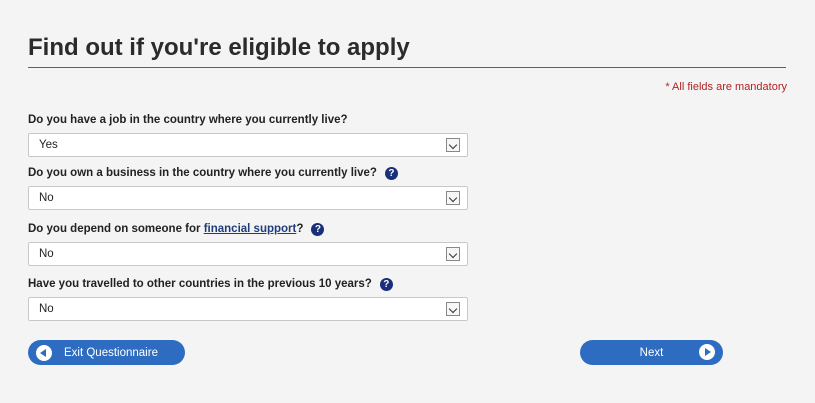 The width and height of the screenshot is (815, 403). I want to click on next-button-label: Next, so click(651, 352).